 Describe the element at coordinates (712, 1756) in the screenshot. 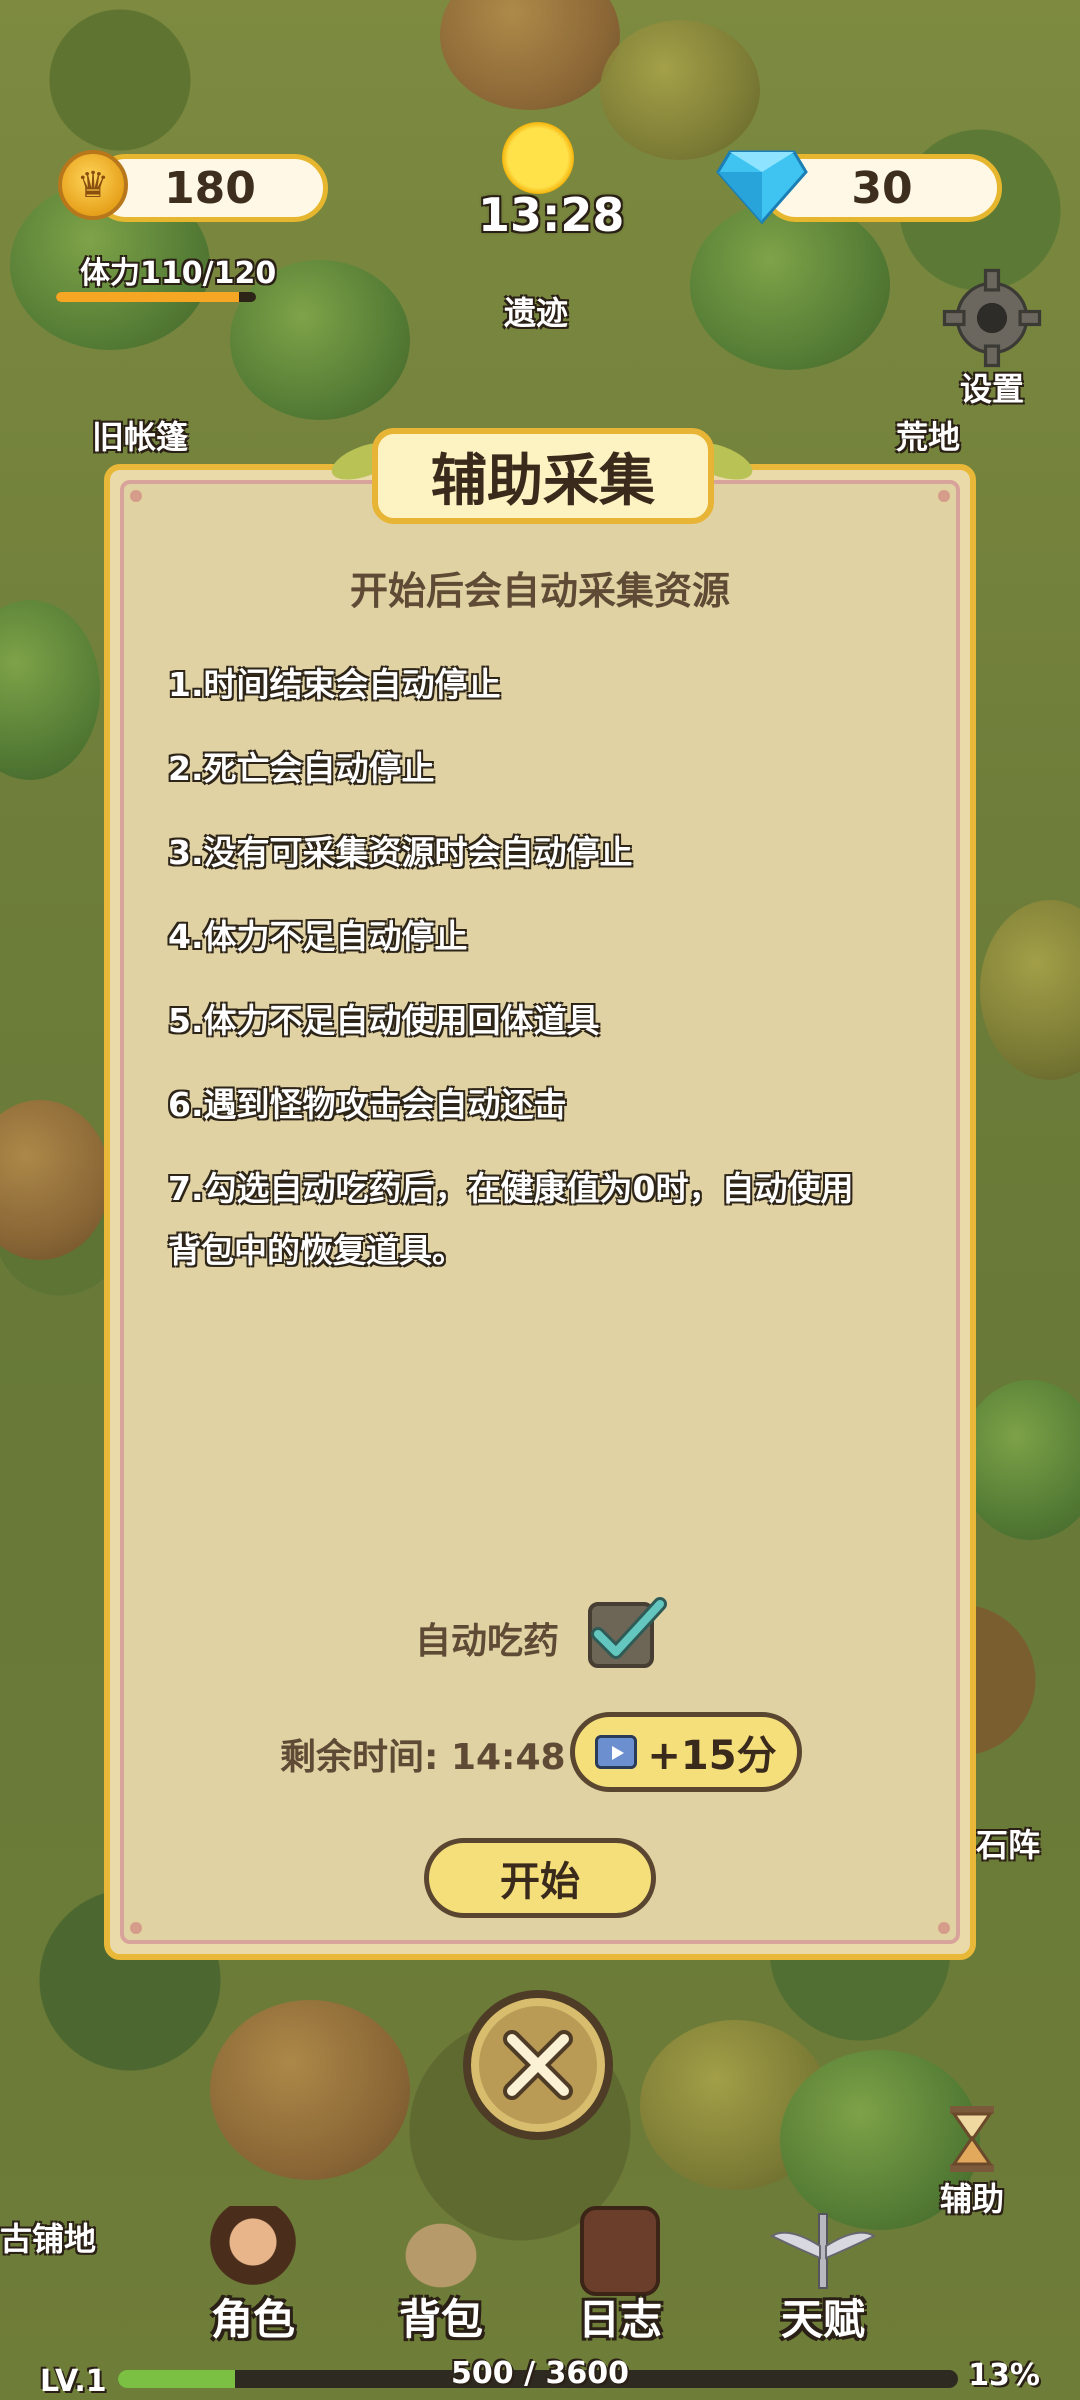

I see `extend-time-label: +15分` at that location.